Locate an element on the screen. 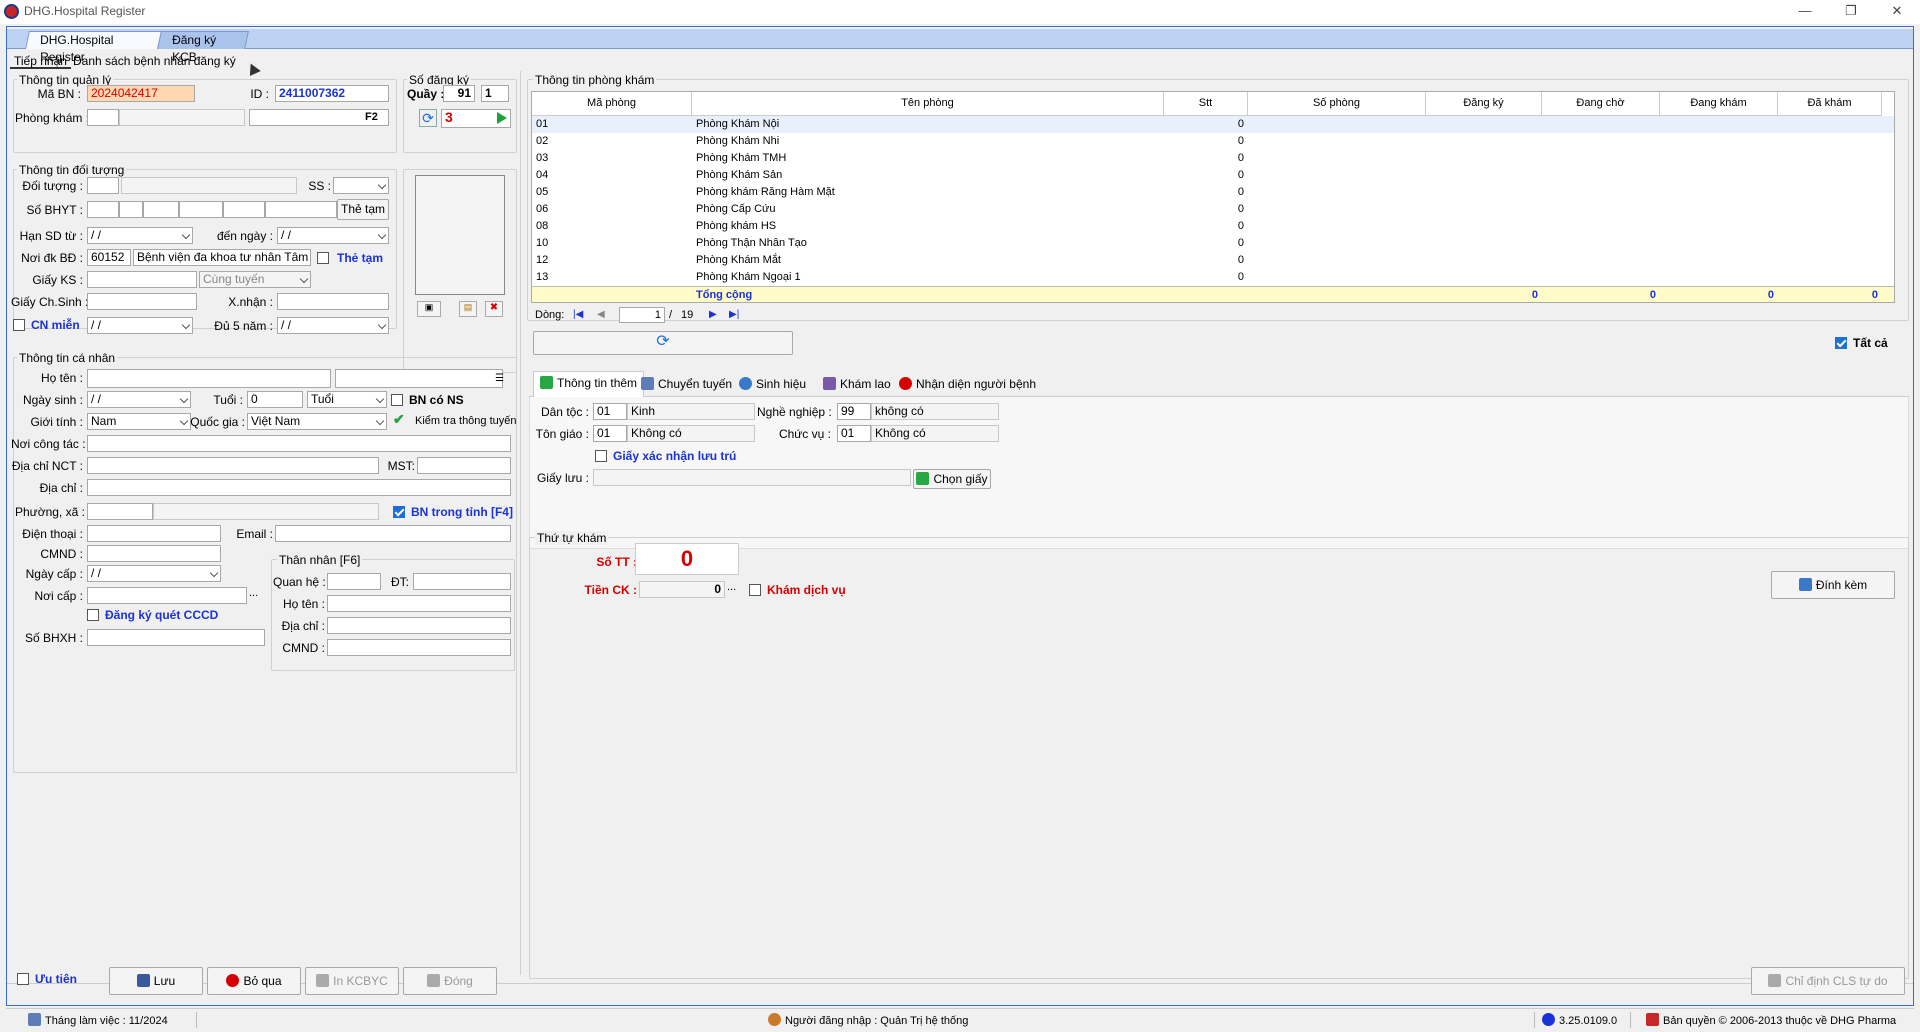 This screenshot has height=1032, width=1920. noi-dk-code: 60152 is located at coordinates (109, 257).